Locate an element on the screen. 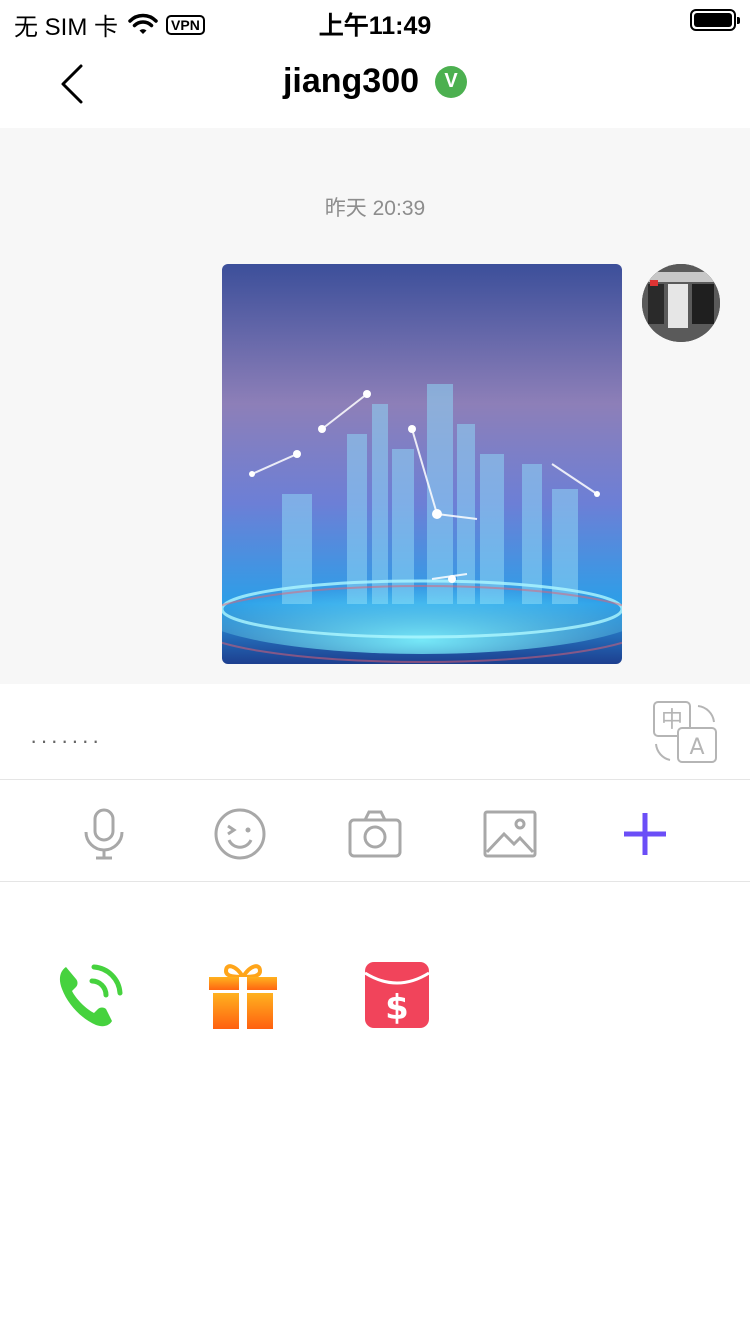 The height and width of the screenshot is (1334, 750). gift-button is located at coordinates (243, 995).